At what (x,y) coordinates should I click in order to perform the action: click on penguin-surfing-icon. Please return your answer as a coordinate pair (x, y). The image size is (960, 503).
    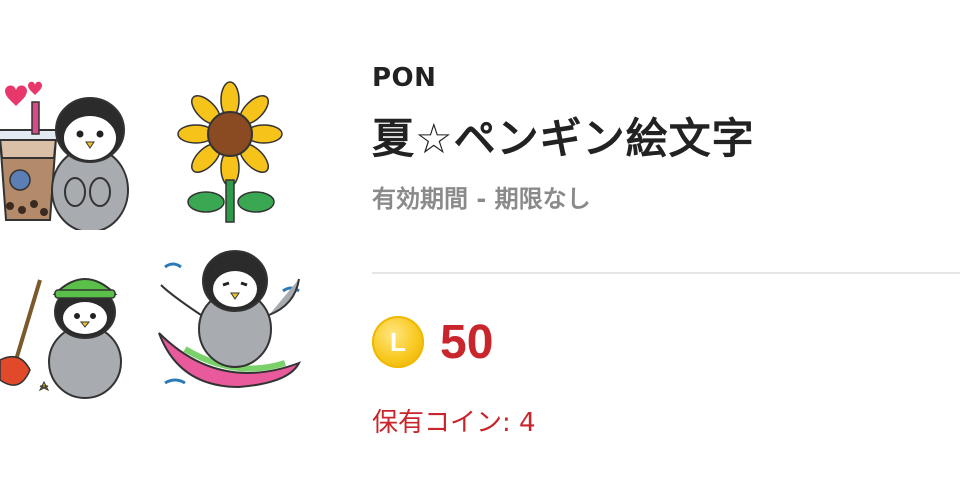
    Looking at the image, I should click on (230, 325).